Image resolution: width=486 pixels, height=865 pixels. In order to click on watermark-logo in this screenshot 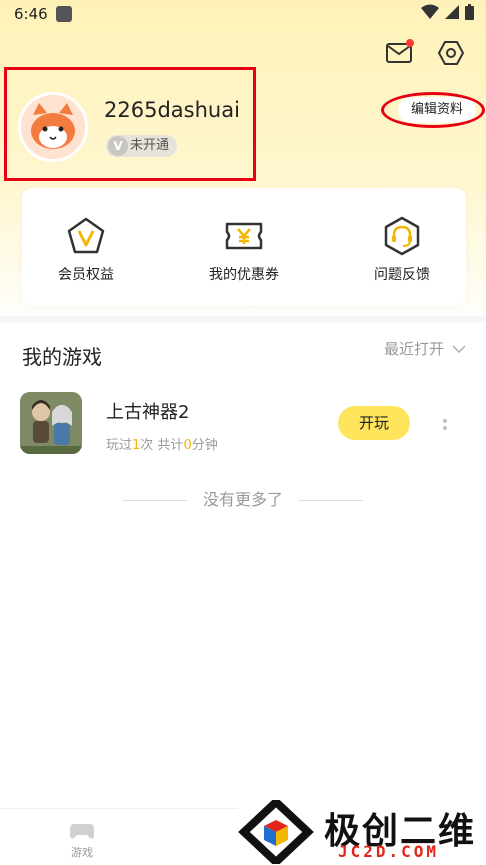, I will do `click(276, 832)`.